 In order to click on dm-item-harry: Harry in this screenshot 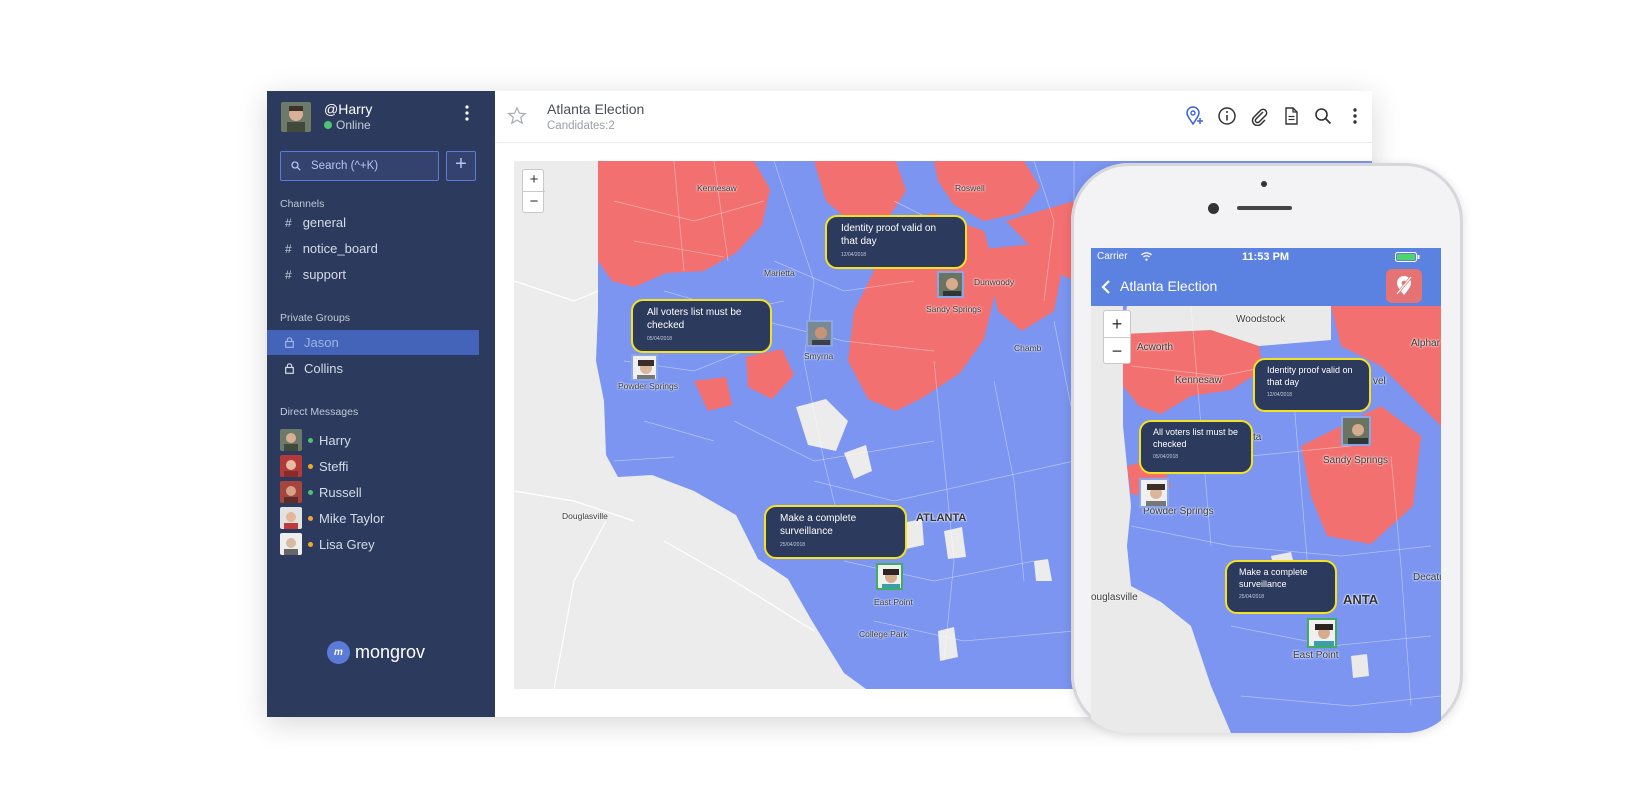, I will do `click(380, 440)`.